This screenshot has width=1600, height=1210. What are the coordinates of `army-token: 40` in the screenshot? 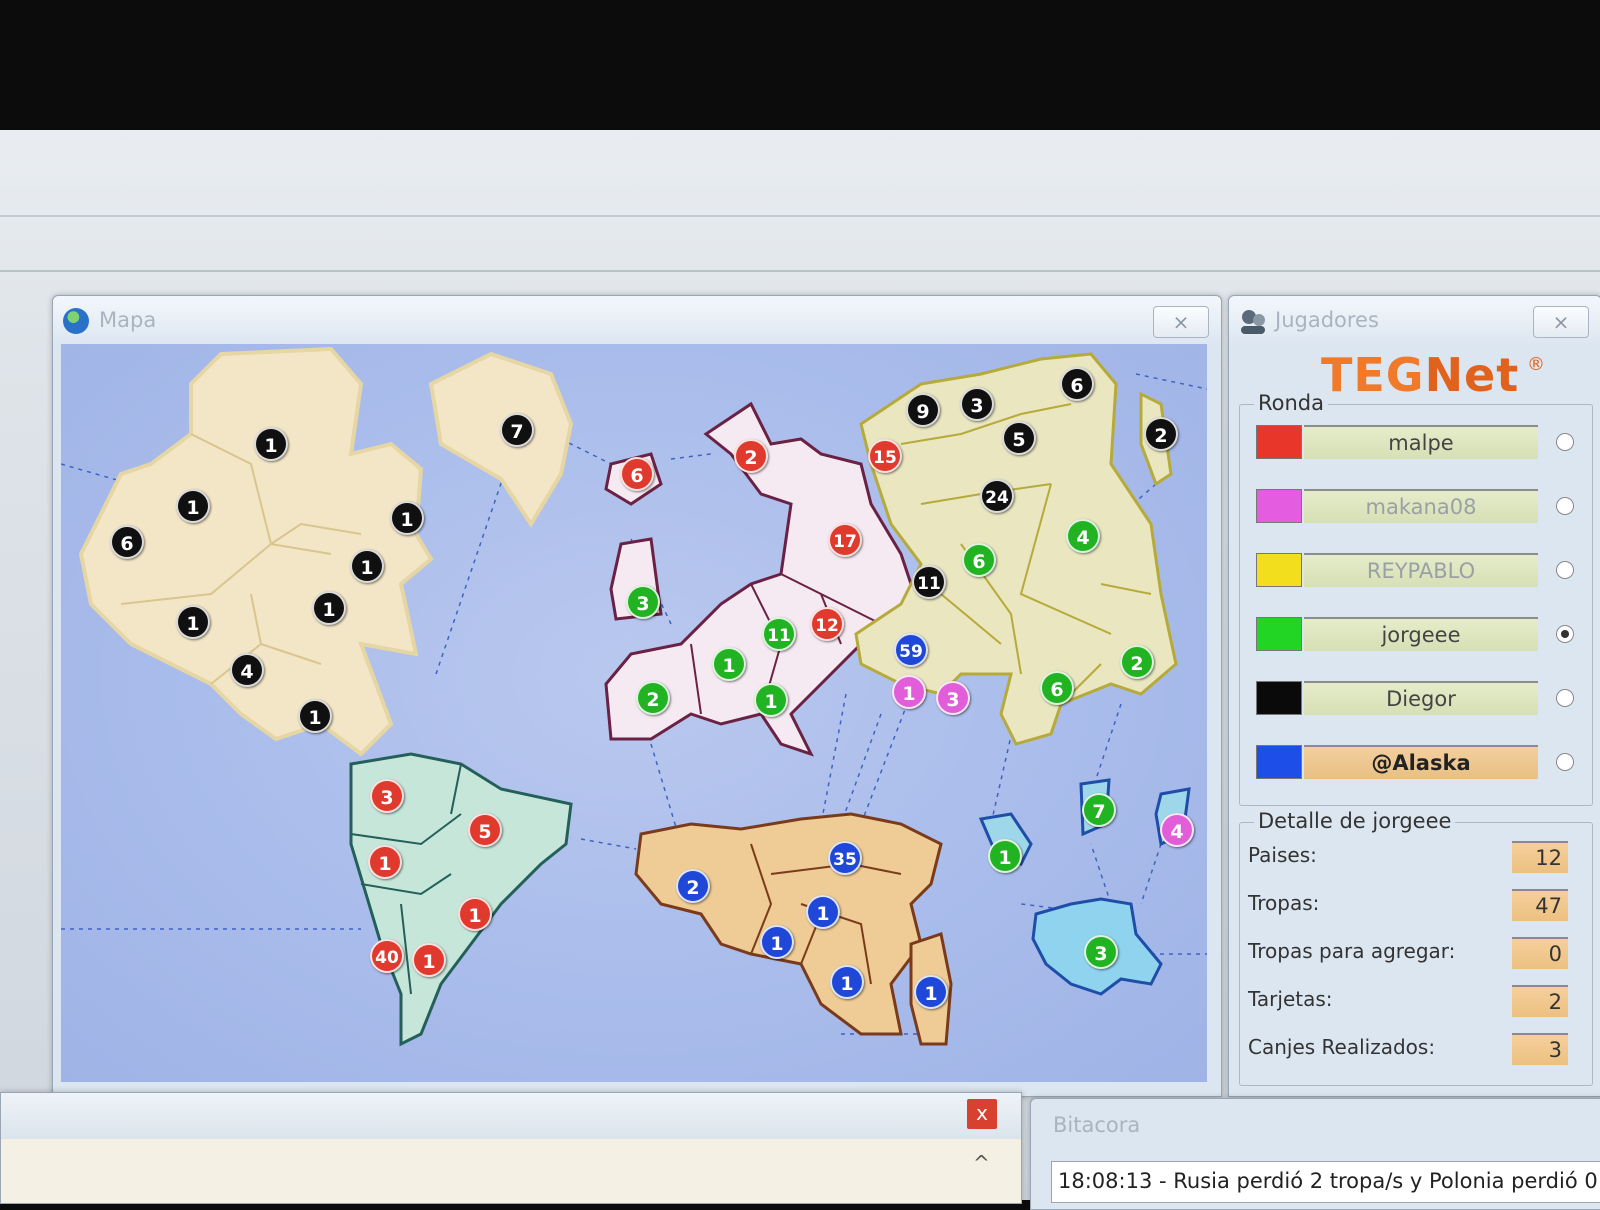 It's located at (387, 956).